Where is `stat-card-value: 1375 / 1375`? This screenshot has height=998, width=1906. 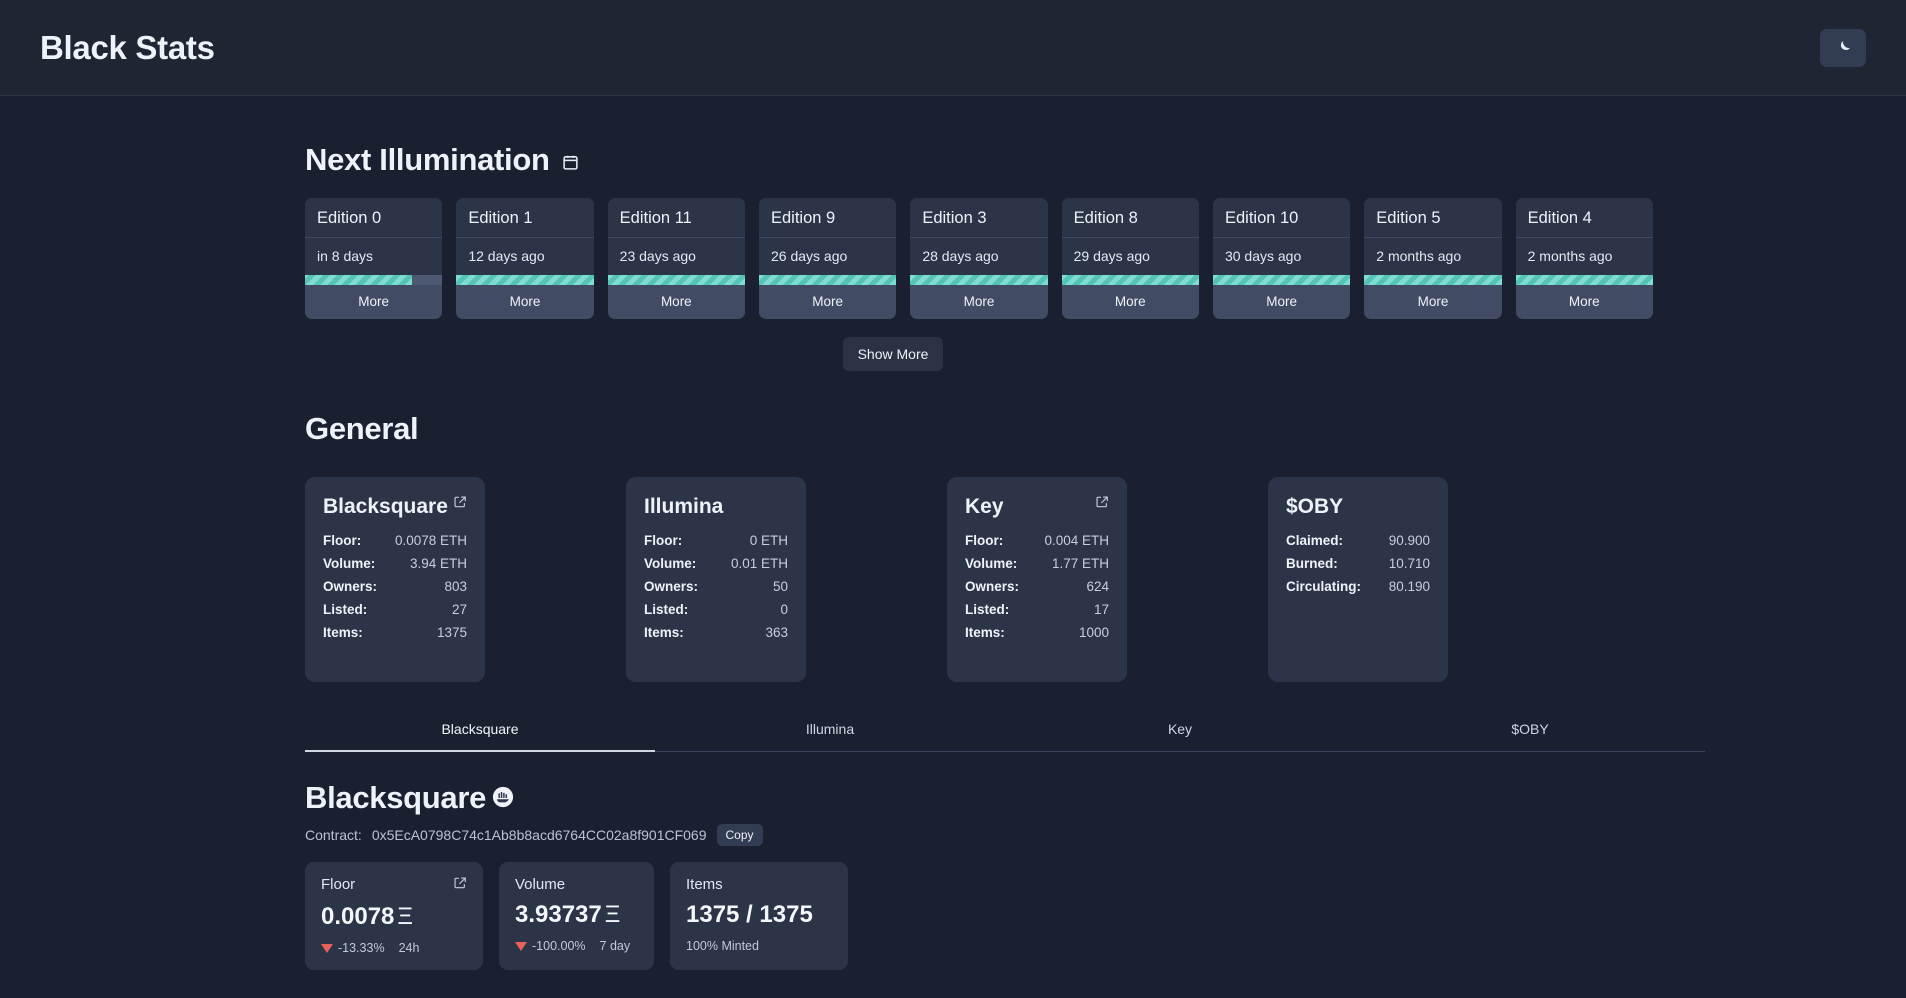 stat-card-value: 1375 / 1375 is located at coordinates (749, 914).